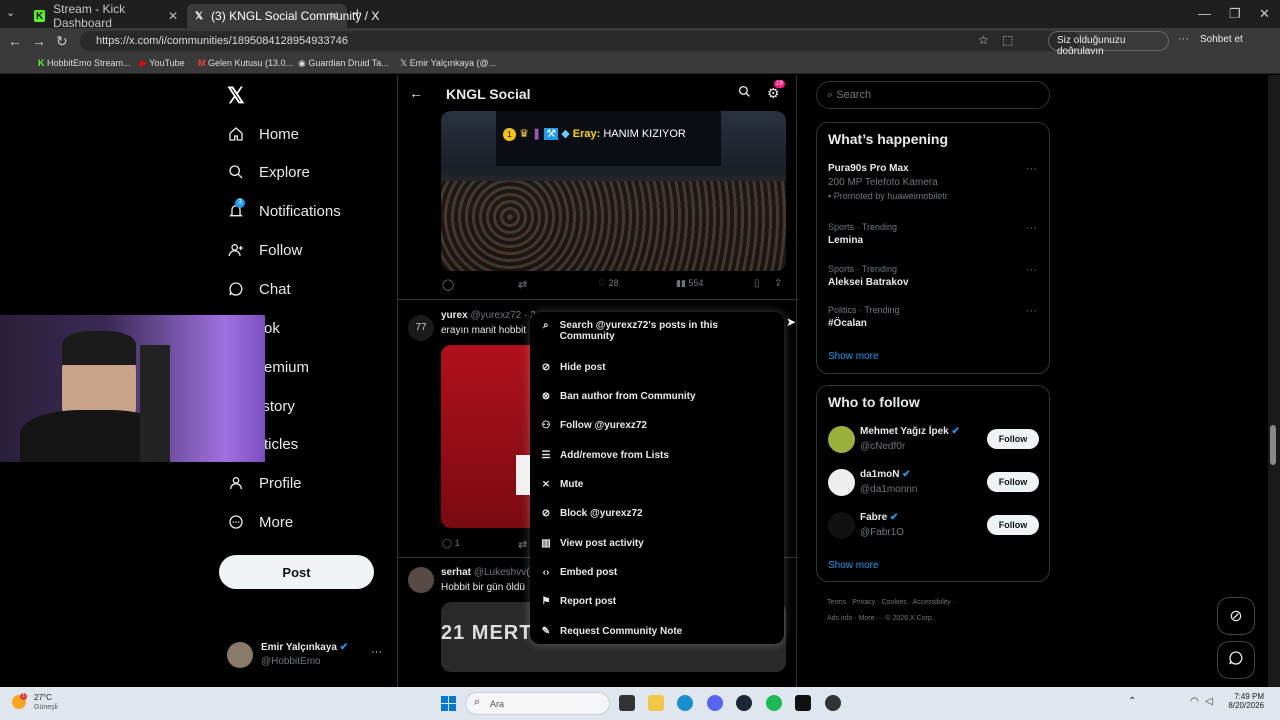 Image resolution: width=1280 pixels, height=720 pixels. I want to click on messages-floating-button, so click(1236, 660).